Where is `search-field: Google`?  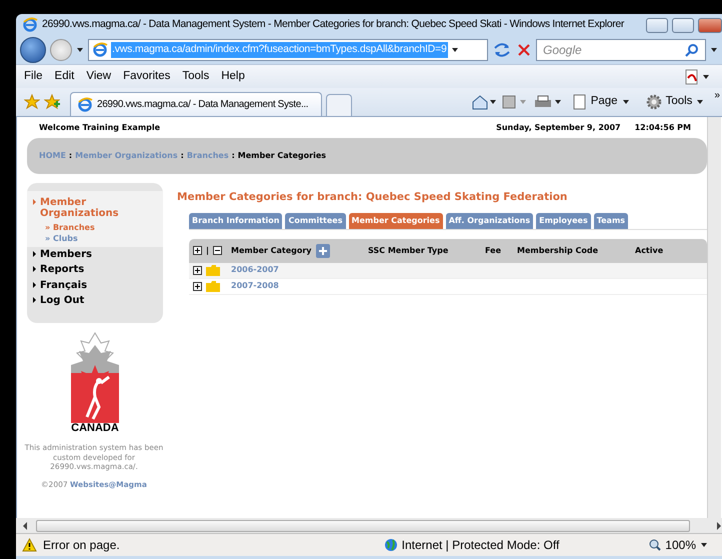
search-field: Google is located at coordinates (621, 50).